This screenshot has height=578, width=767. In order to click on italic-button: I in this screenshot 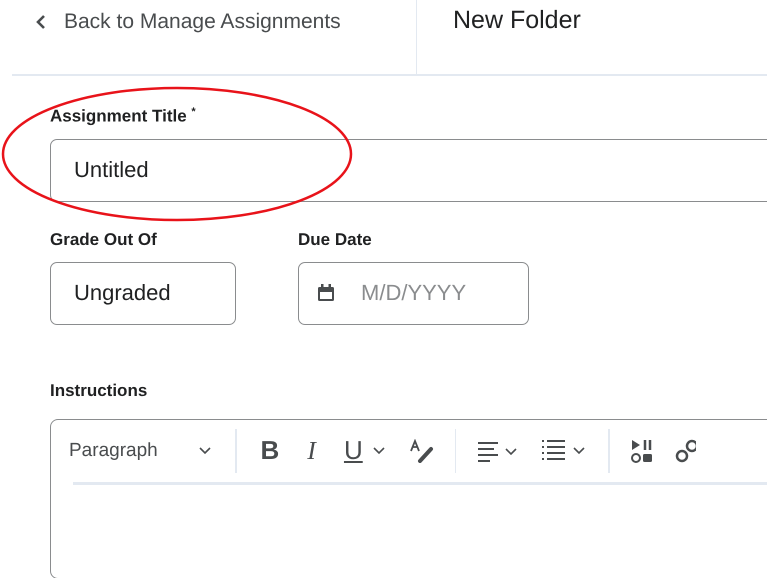, I will do `click(311, 451)`.